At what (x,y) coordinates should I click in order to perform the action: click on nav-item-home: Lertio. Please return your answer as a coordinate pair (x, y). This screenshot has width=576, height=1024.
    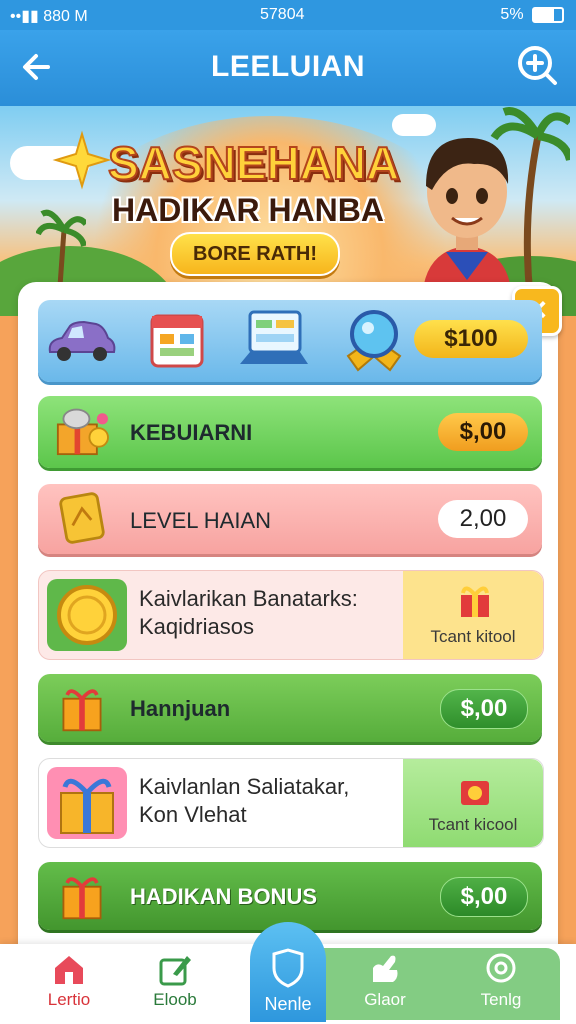
    Looking at the image, I should click on (69, 981).